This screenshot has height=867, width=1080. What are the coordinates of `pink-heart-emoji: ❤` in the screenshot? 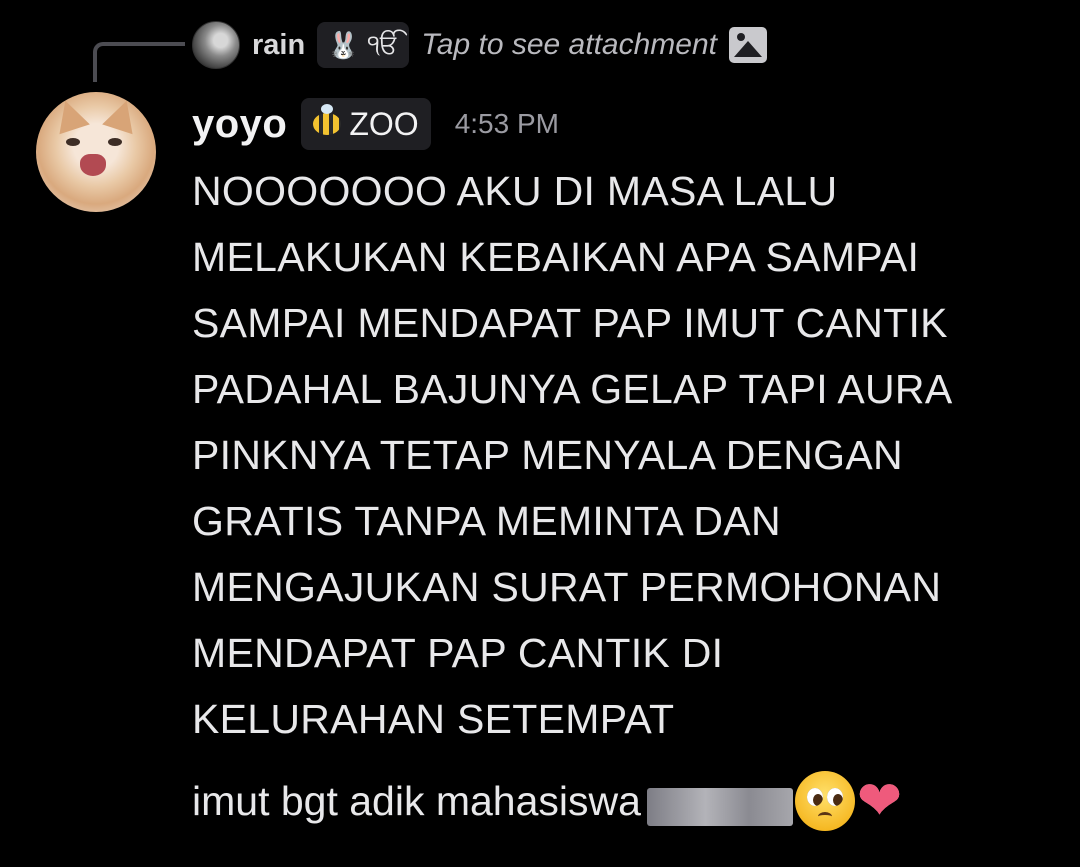 It's located at (879, 801).